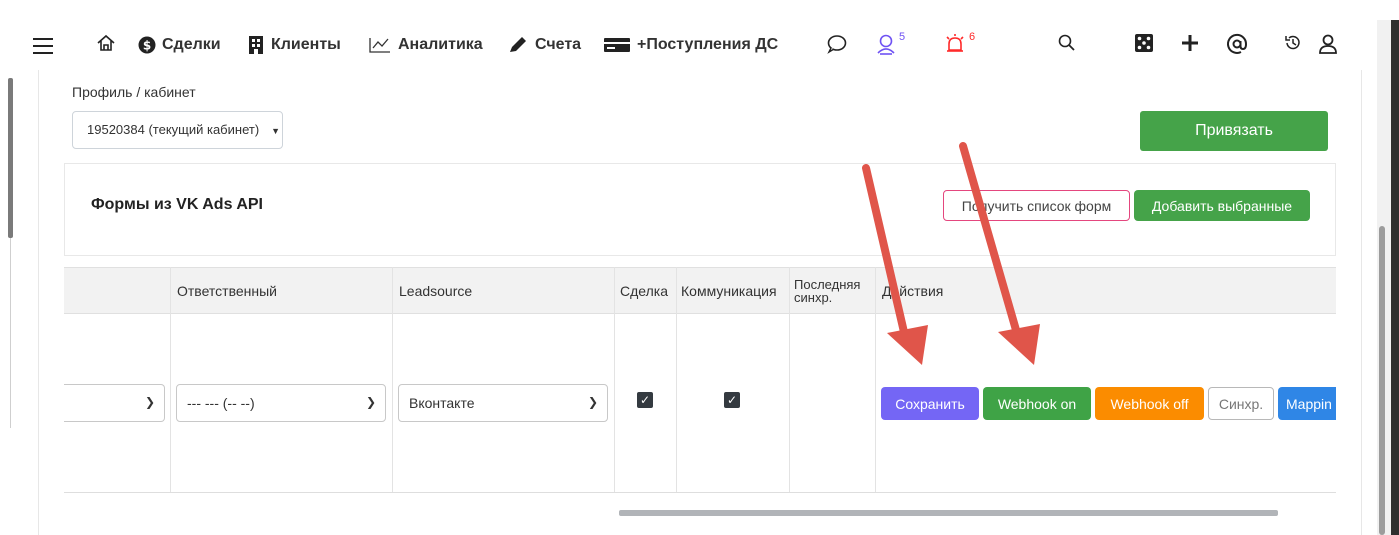 The height and width of the screenshot is (535, 1399). What do you see at coordinates (440, 44) in the screenshot?
I see `nav-analytics-label: Аналитика` at bounding box center [440, 44].